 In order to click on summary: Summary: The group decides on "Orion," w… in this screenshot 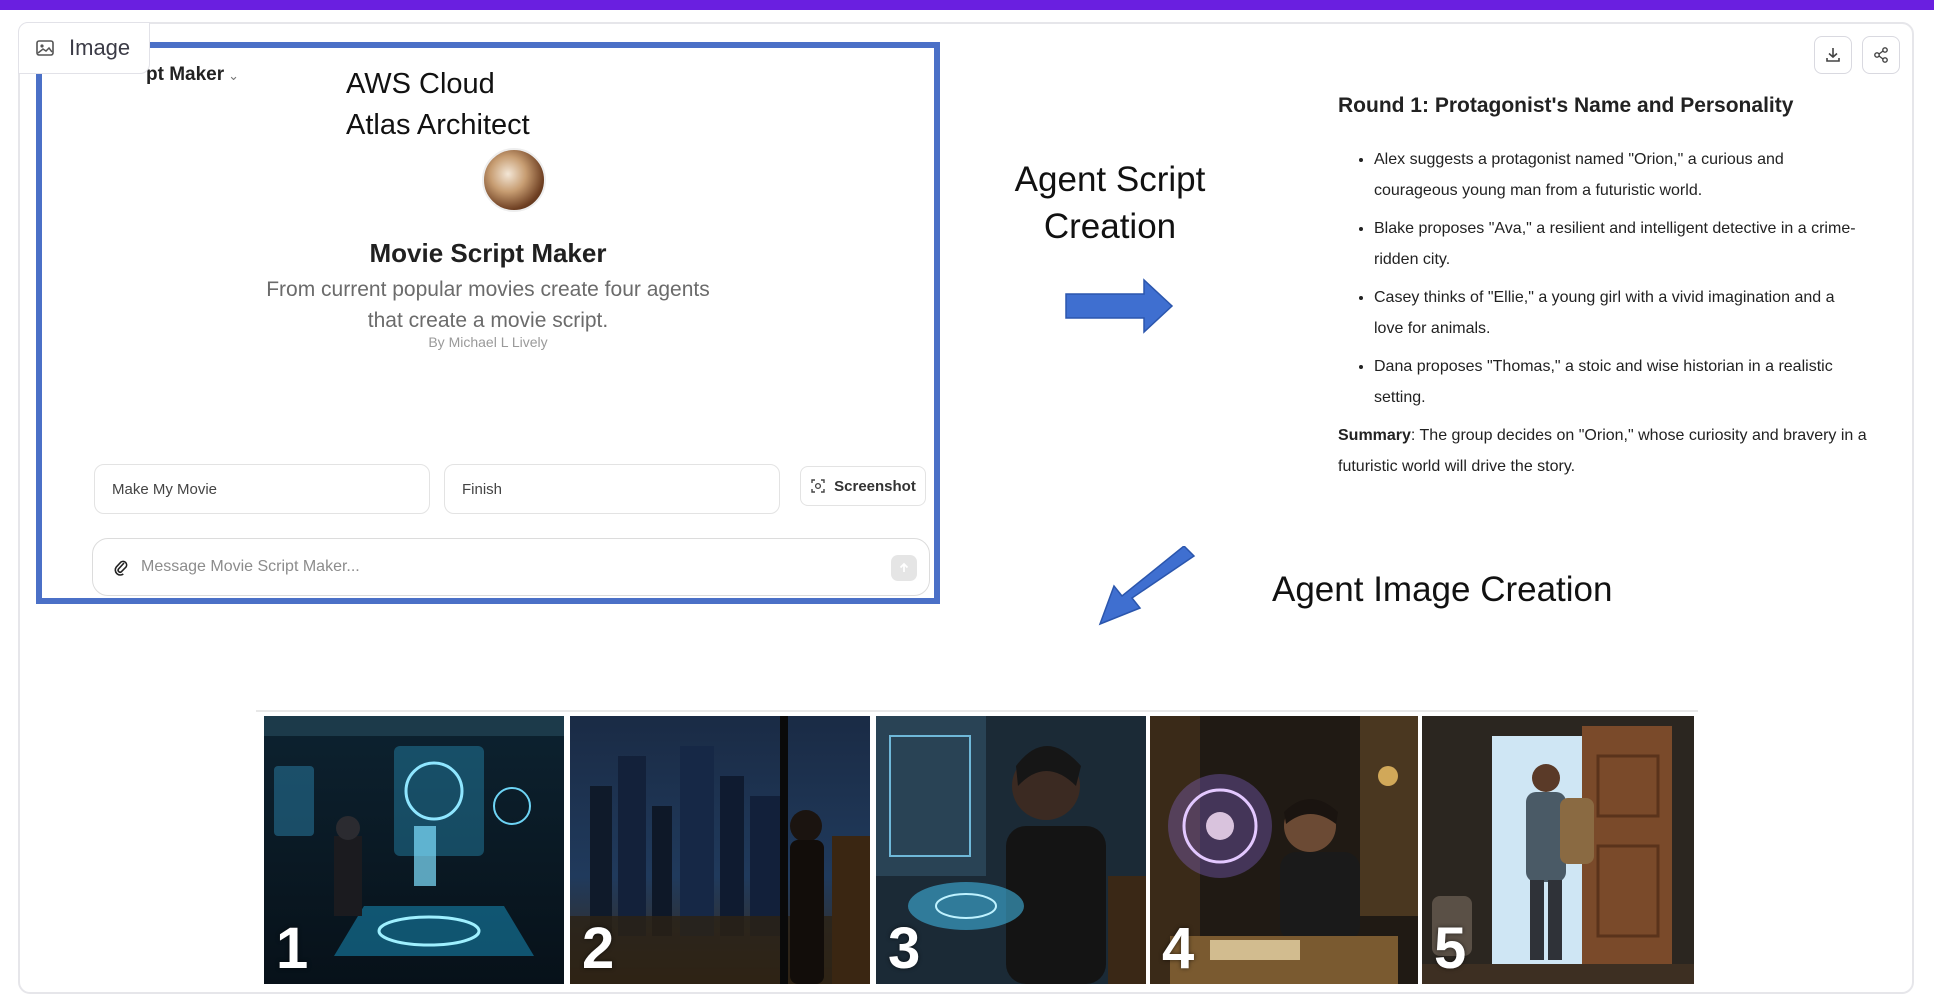, I will do `click(1603, 451)`.